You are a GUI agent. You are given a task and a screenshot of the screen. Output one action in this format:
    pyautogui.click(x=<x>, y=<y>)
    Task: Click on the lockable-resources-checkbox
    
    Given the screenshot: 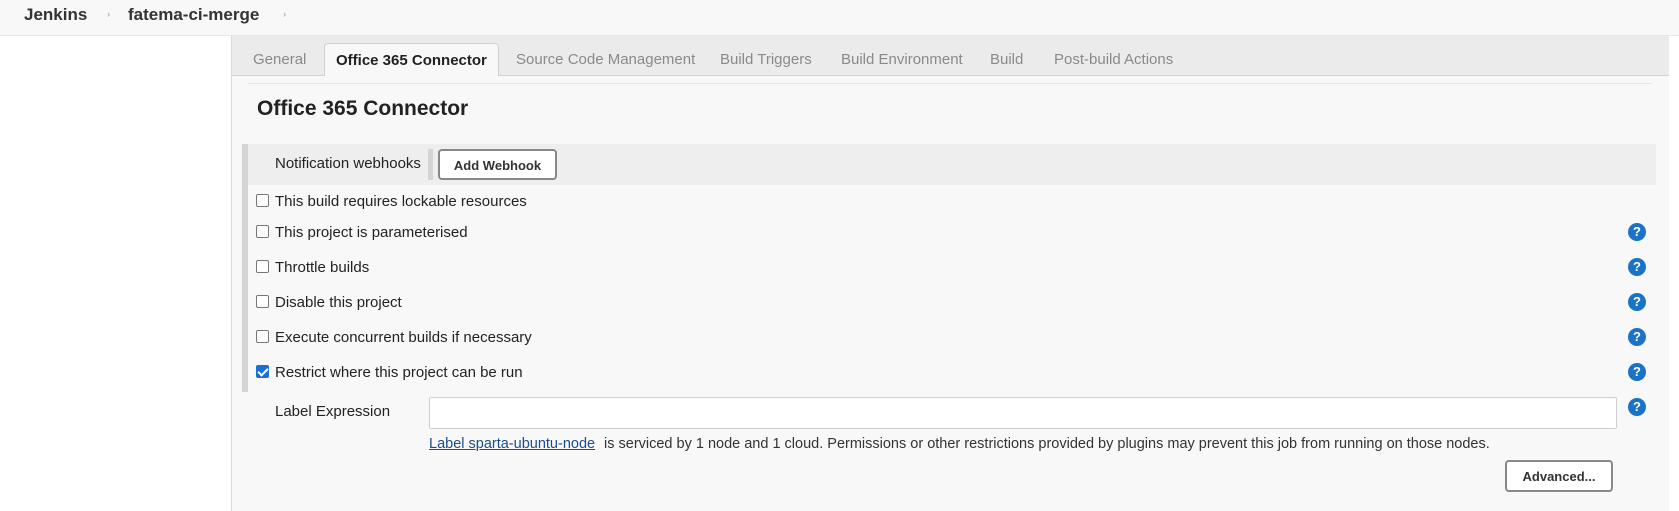 What is the action you would take?
    pyautogui.click(x=262, y=200)
    